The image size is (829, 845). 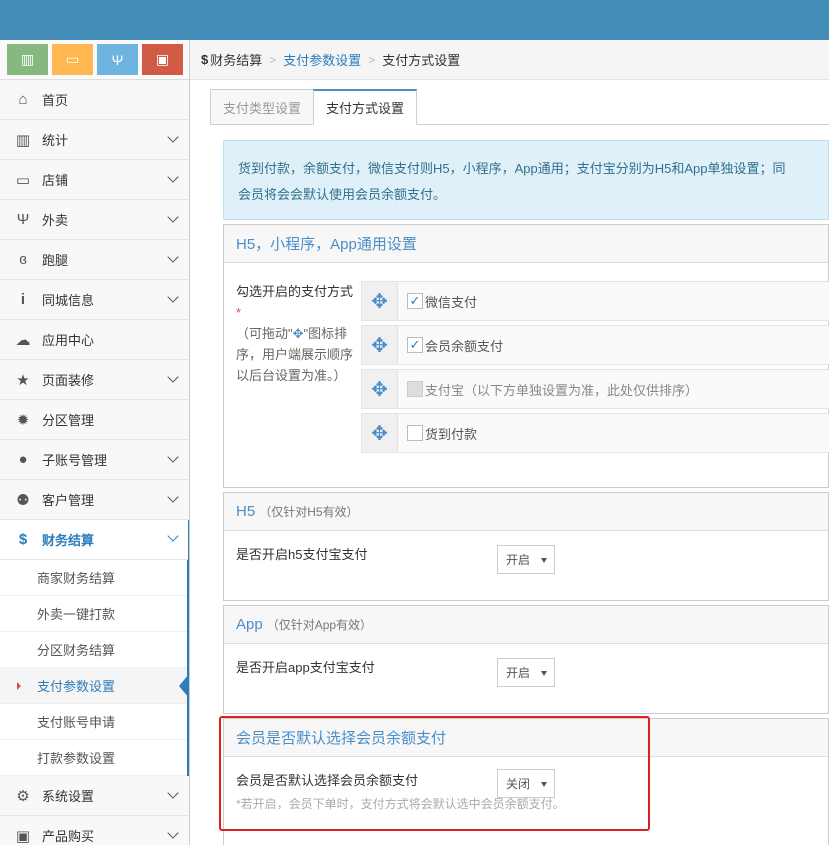 I want to click on member-balance-select: 关闭, so click(x=526, y=783).